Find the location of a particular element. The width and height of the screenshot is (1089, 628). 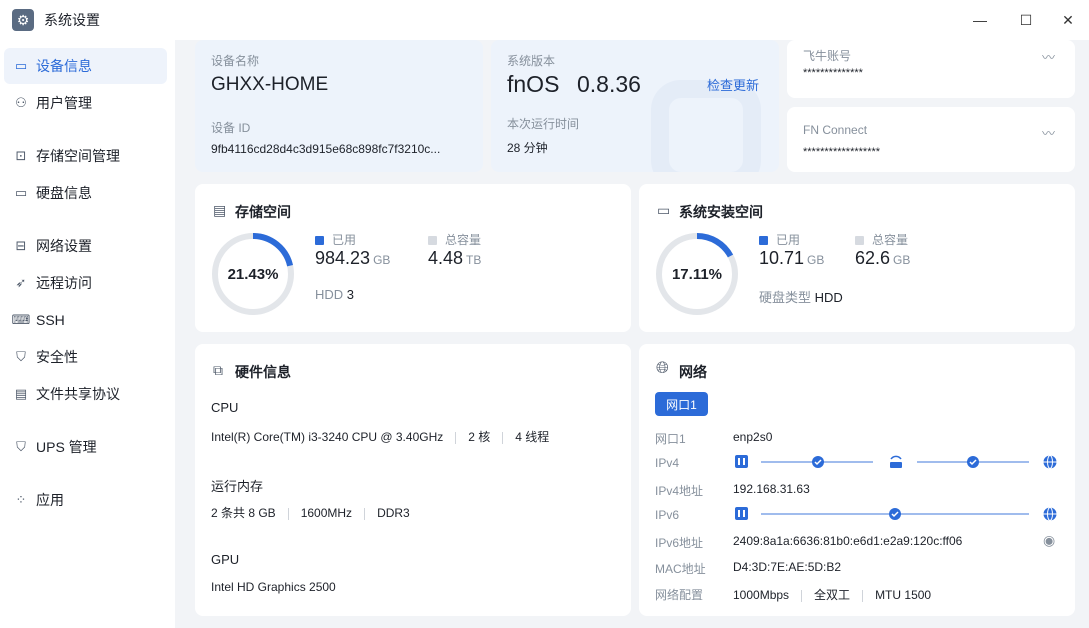

system-install-used-label: 已用 is located at coordinates (788, 240).